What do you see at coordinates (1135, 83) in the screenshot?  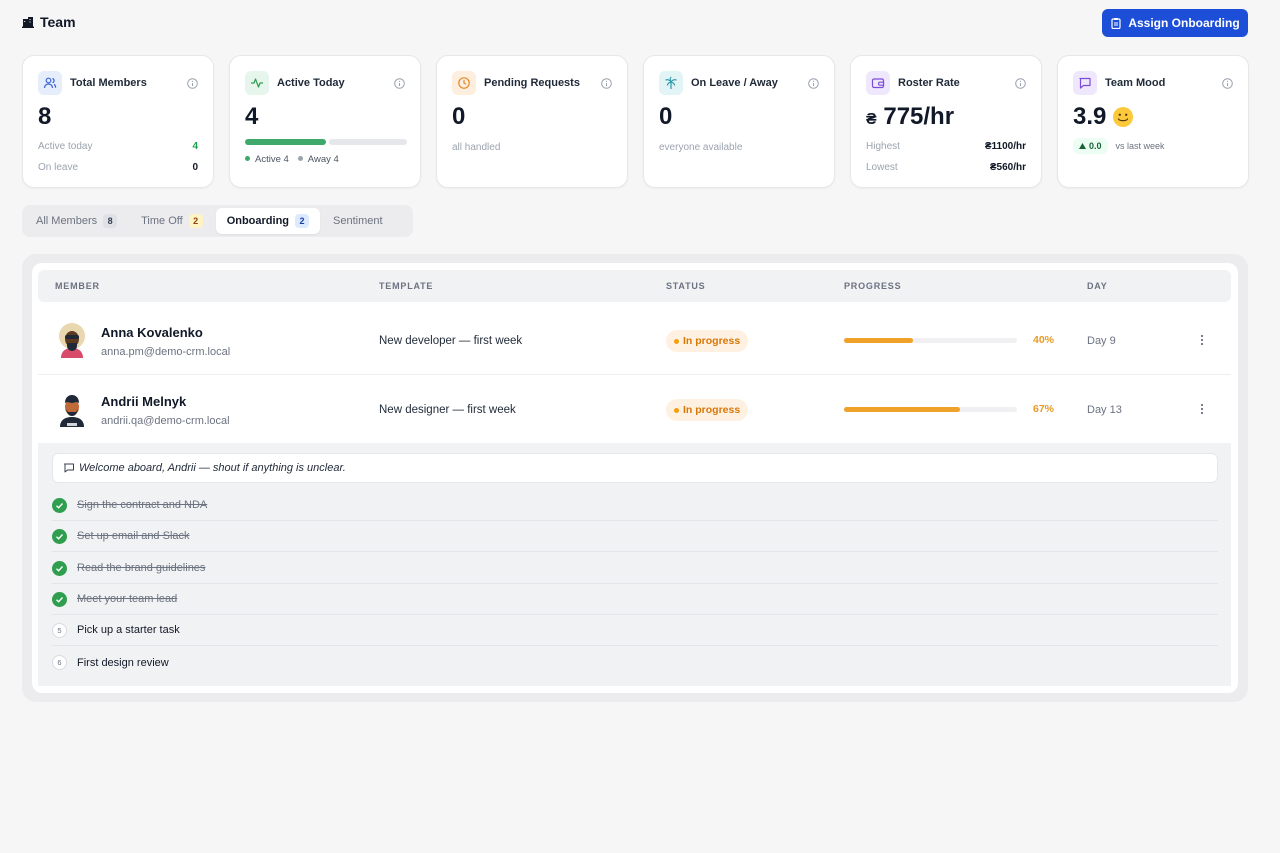 I see `card-label: Team Mood` at bounding box center [1135, 83].